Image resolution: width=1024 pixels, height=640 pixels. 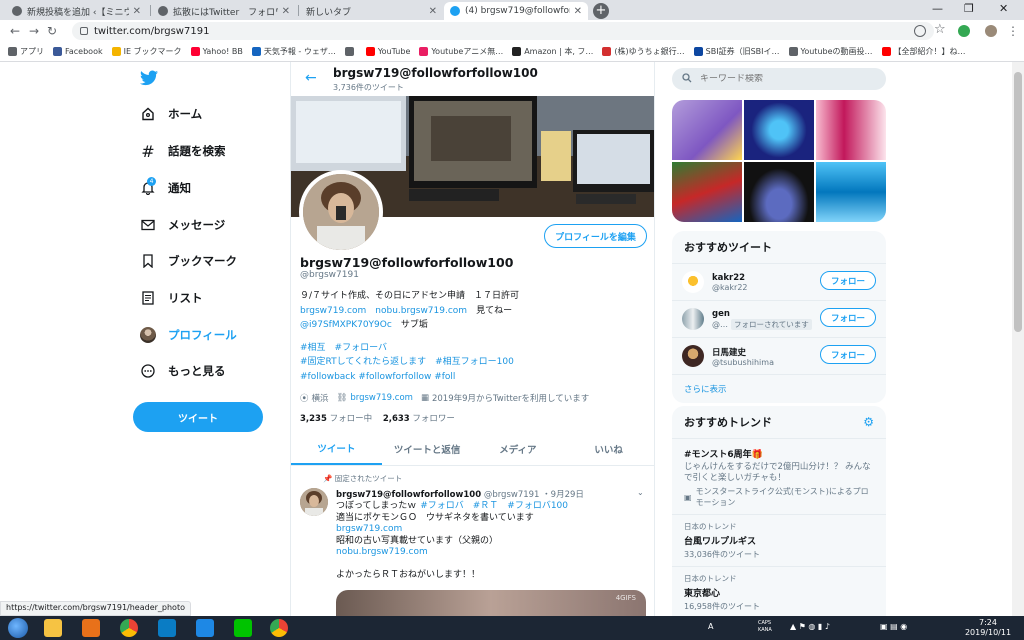 What do you see at coordinates (503, 31) in the screenshot?
I see `address-bar: twitter.com/brgsw7191` at bounding box center [503, 31].